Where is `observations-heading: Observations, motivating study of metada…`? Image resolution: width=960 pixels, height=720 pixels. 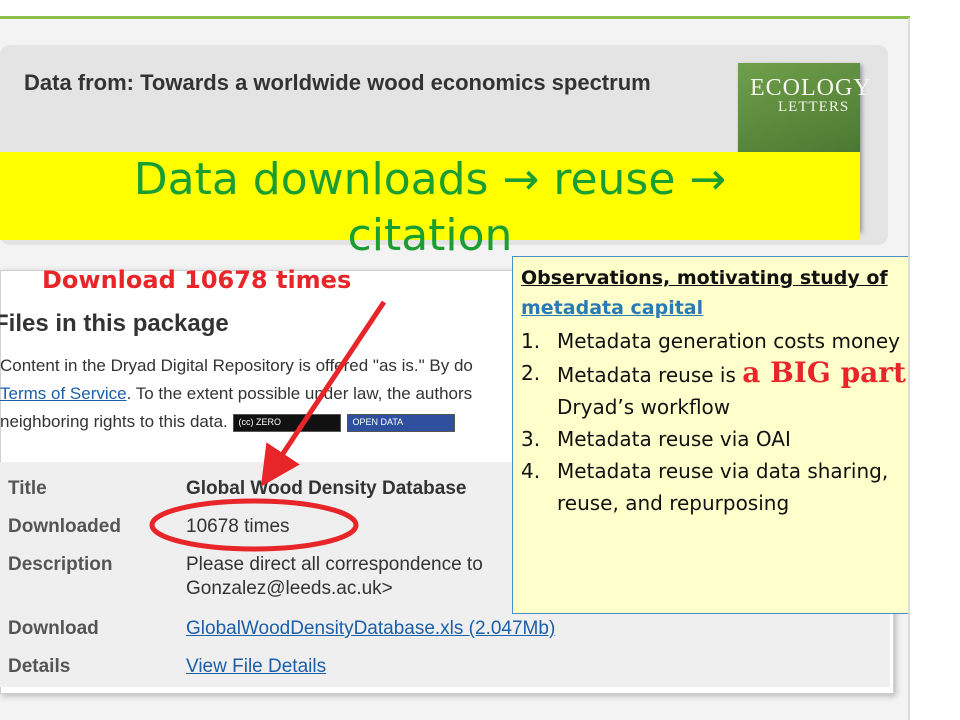
observations-heading: Observations, motivating study of metada… is located at coordinates (735, 293).